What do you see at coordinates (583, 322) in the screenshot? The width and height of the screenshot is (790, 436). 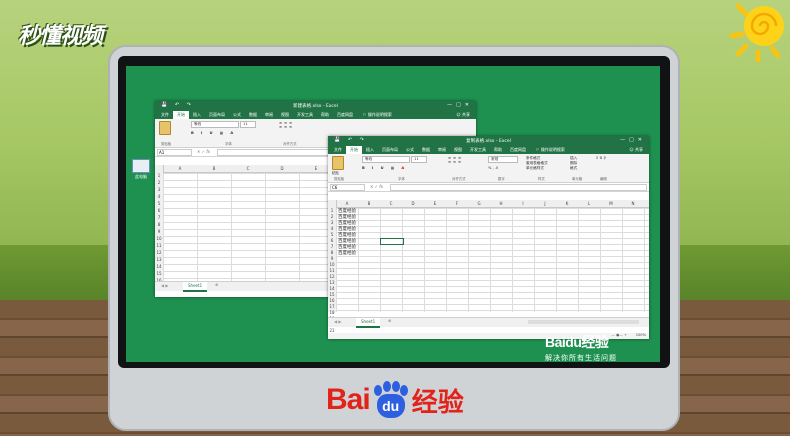 I see `horizontal-scrollbar` at bounding box center [583, 322].